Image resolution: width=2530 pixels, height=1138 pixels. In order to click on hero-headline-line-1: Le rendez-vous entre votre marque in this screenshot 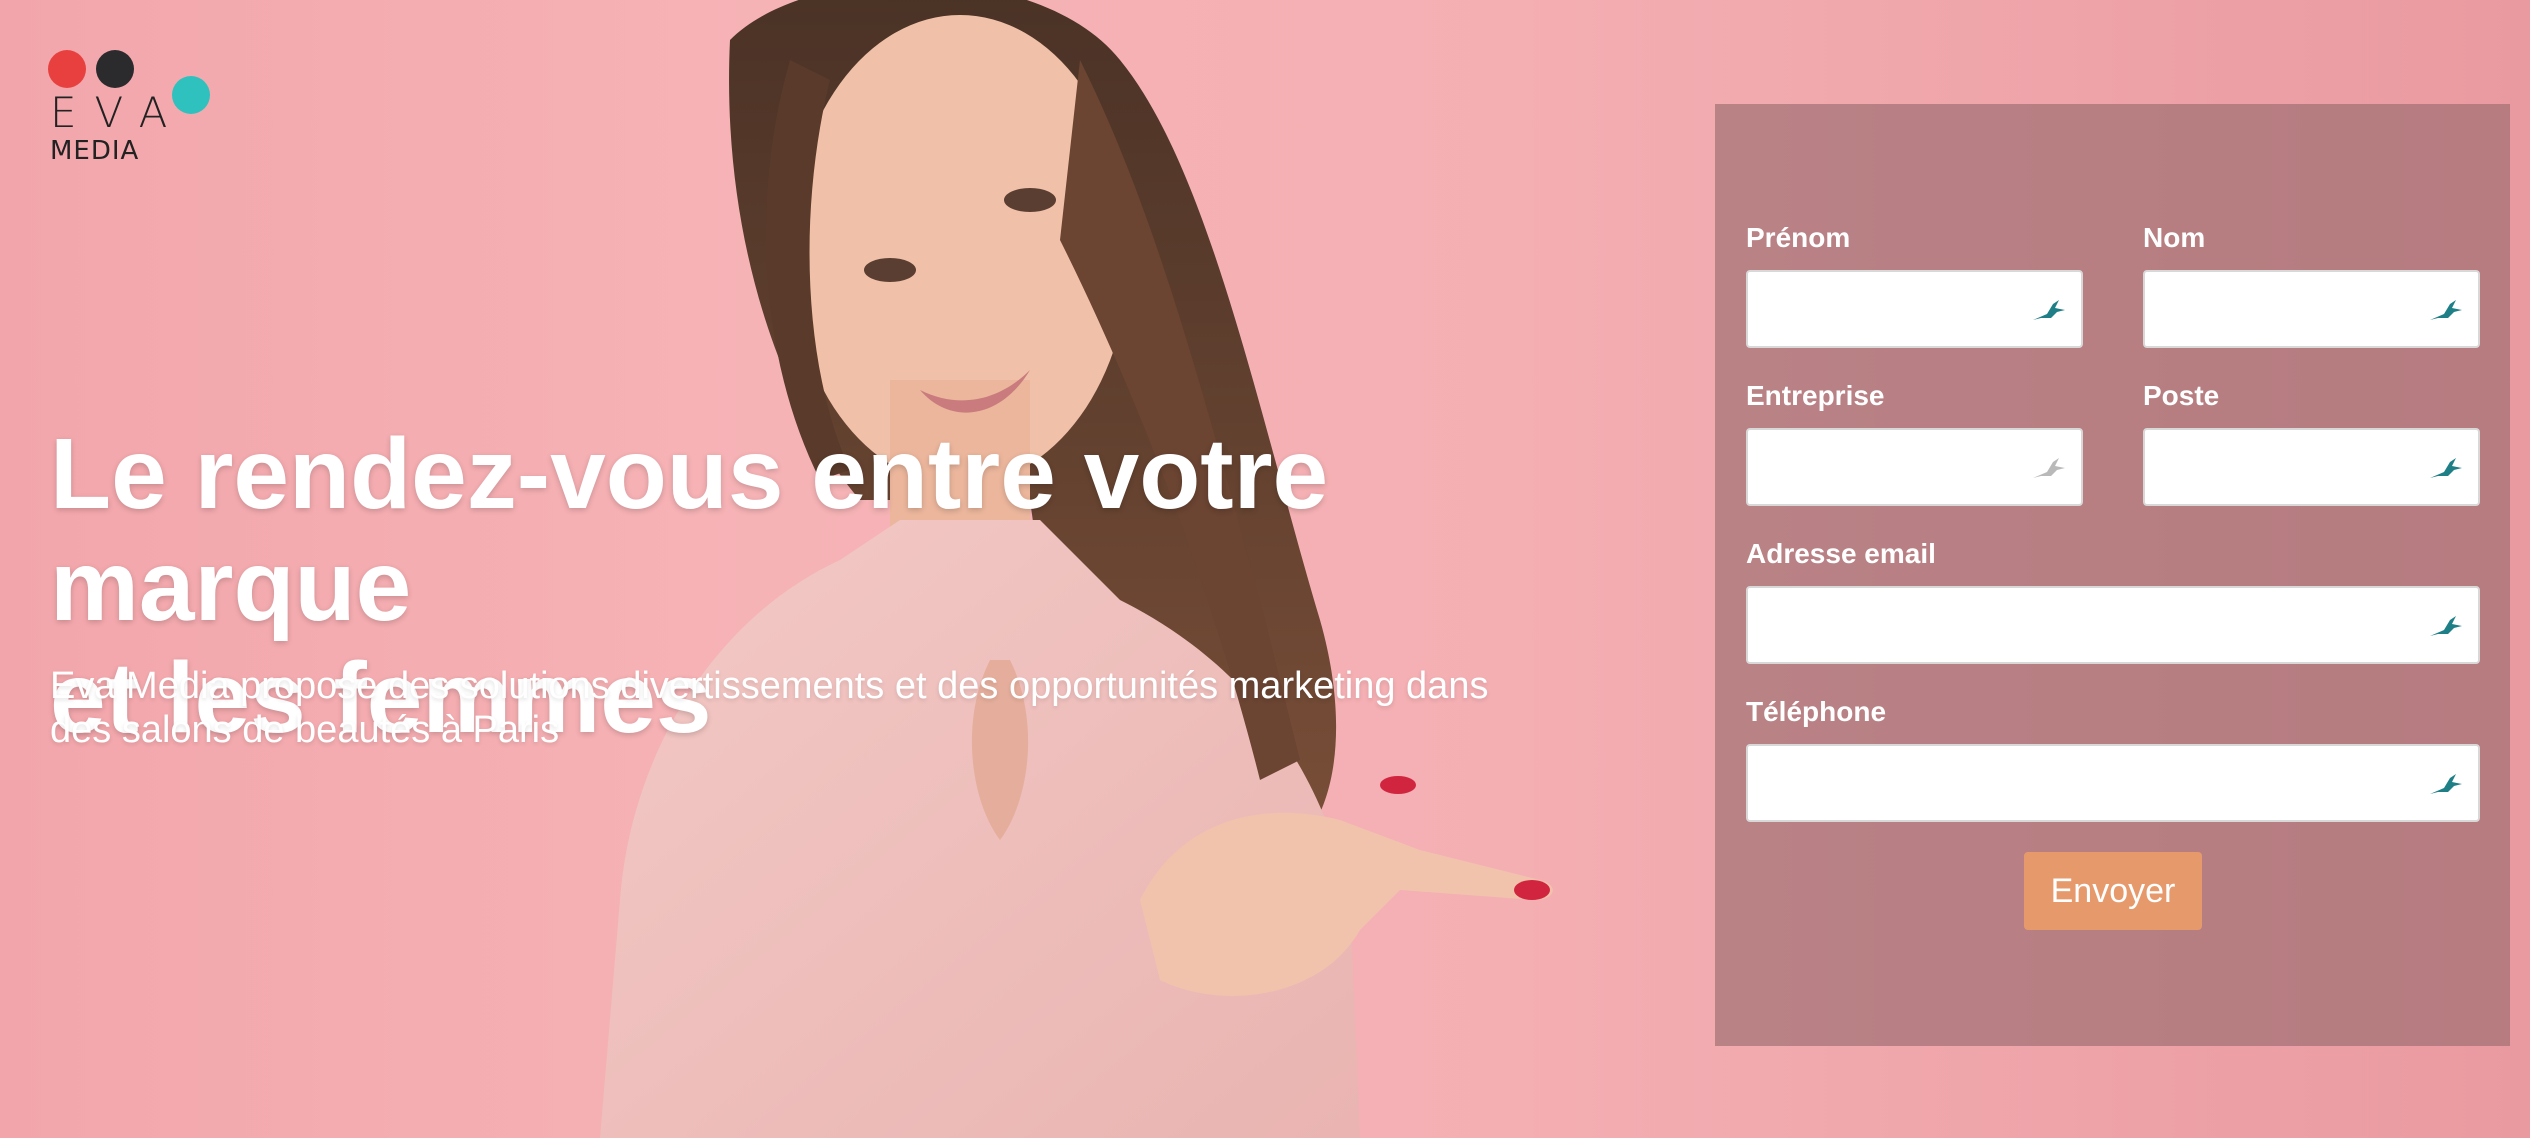, I will do `click(689, 530)`.